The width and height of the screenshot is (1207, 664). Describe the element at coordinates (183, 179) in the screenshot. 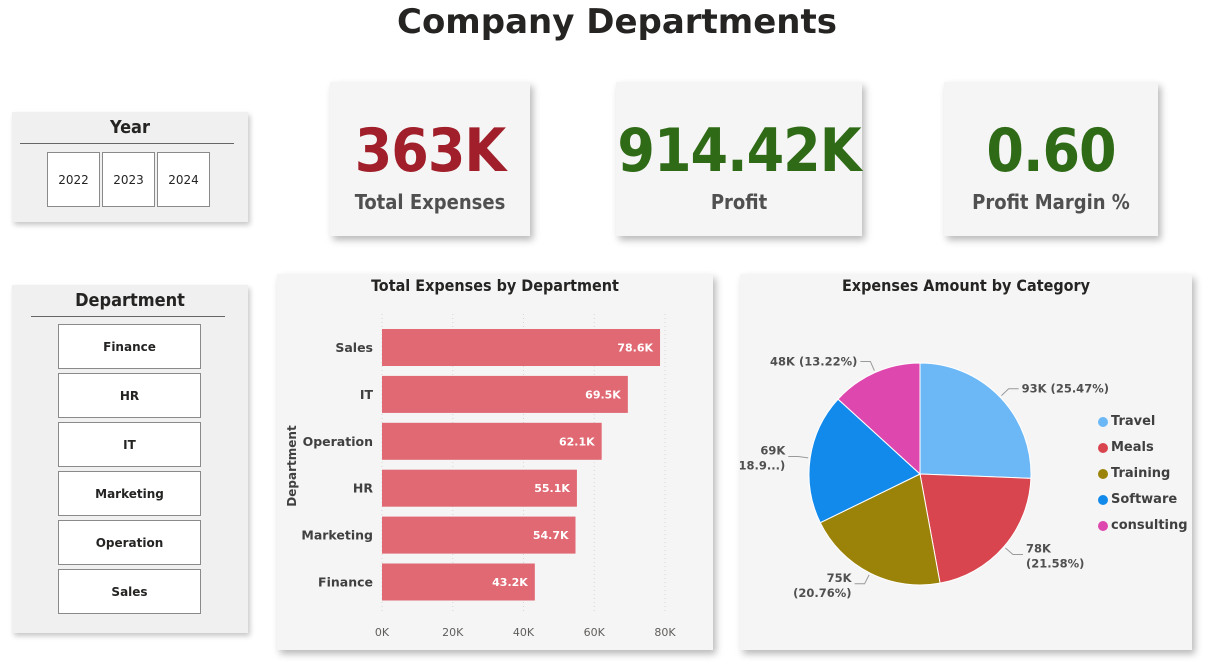

I see `year-option-2024: 2024` at that location.